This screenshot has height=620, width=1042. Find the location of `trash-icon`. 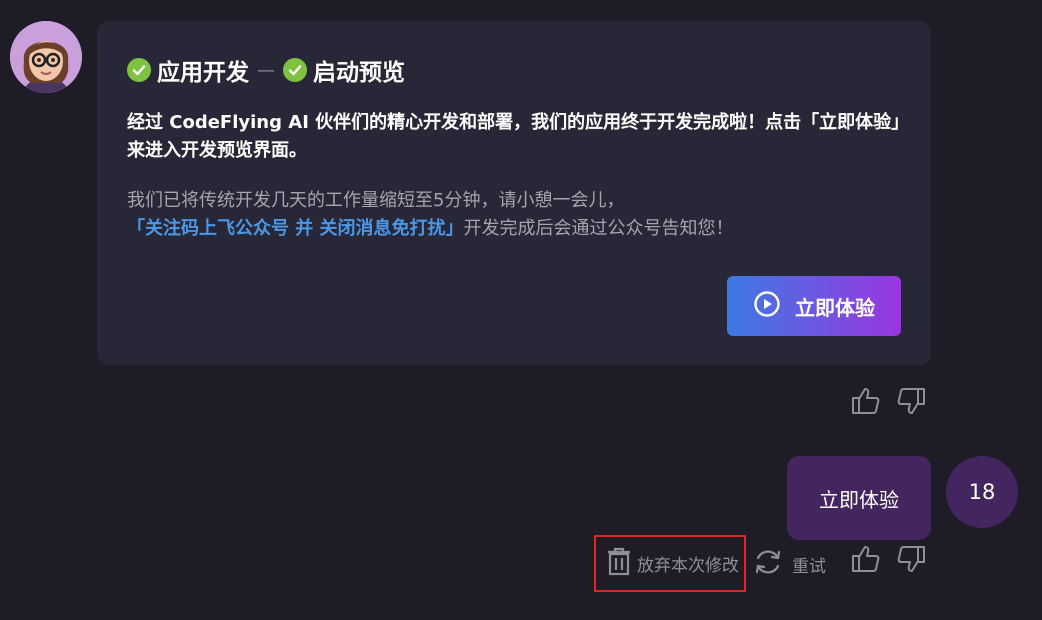

trash-icon is located at coordinates (619, 563).